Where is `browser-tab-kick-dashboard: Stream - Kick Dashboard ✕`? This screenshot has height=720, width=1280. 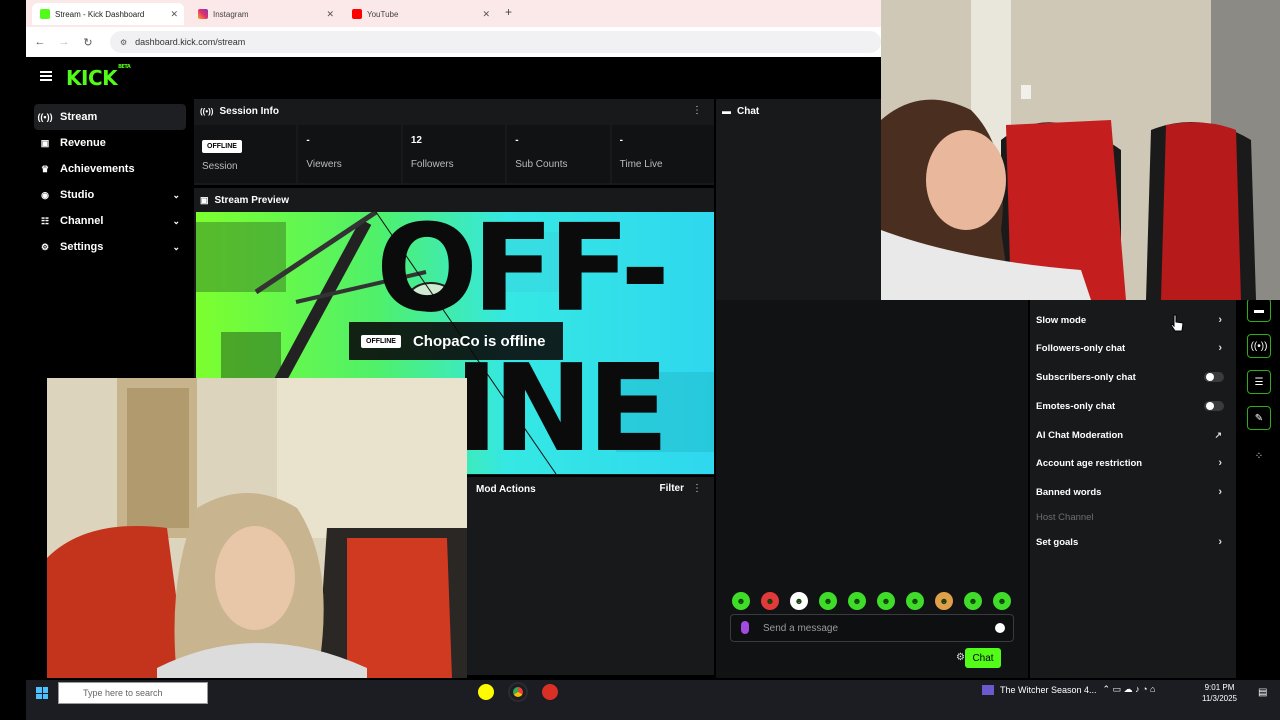 browser-tab-kick-dashboard: Stream - Kick Dashboard ✕ is located at coordinates (108, 14).